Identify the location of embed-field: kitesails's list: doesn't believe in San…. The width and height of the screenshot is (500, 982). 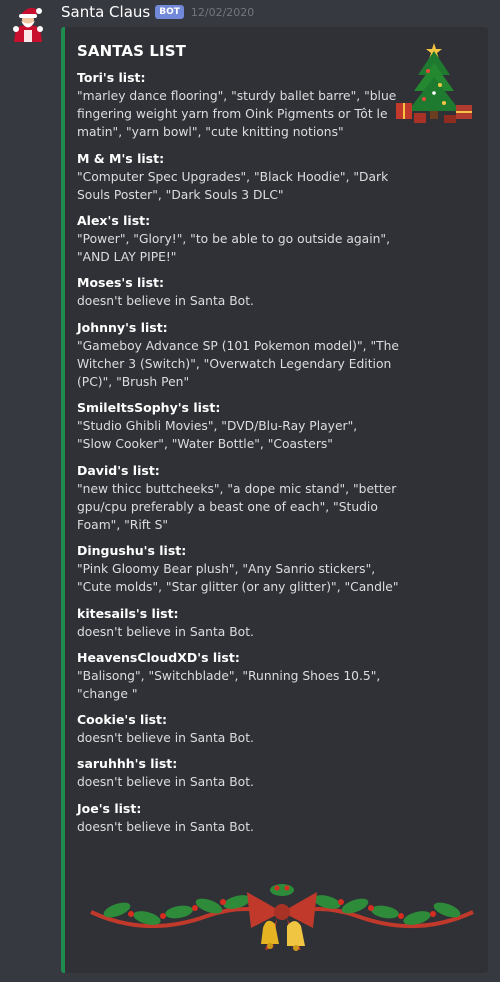
(277, 623).